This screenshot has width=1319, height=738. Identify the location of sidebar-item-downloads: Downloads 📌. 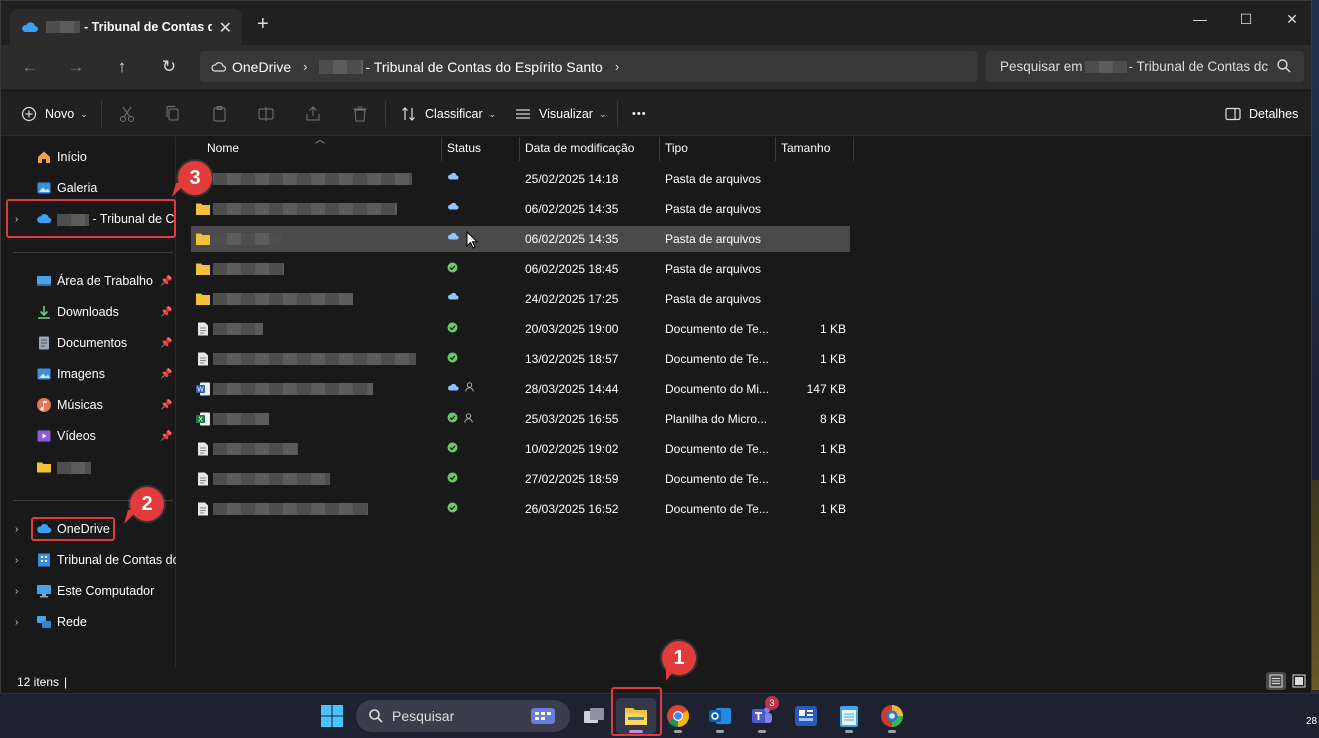
(88, 312).